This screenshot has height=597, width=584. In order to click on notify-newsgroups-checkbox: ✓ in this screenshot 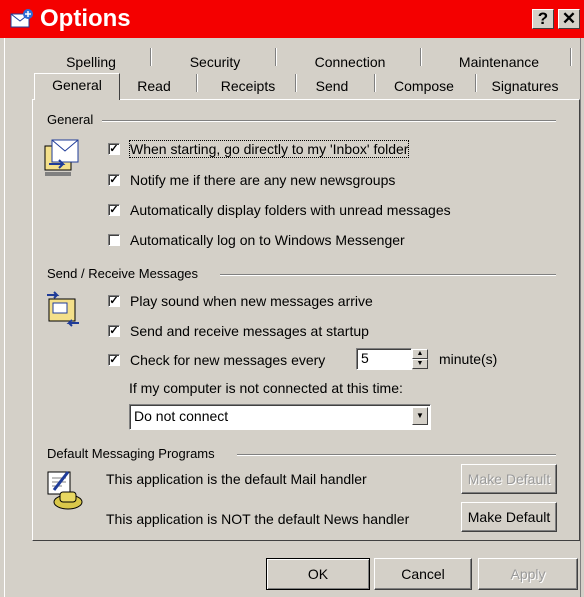, I will do `click(114, 180)`.